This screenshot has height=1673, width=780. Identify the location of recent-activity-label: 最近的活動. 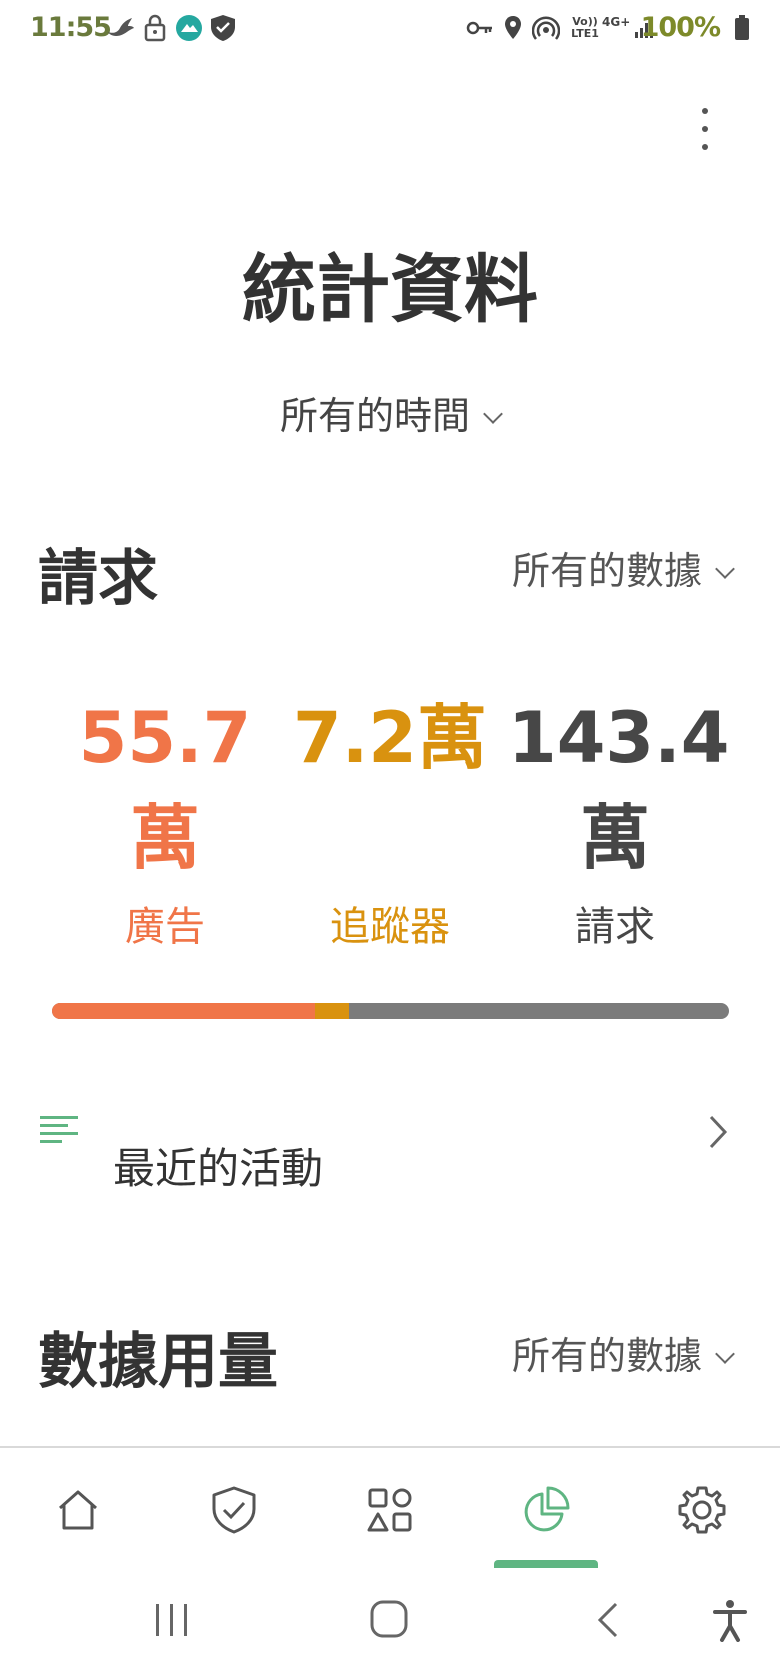
(218, 1168).